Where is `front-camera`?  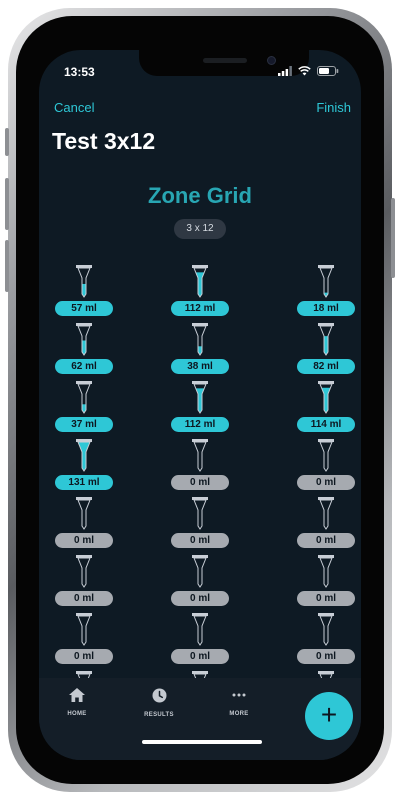 front-camera is located at coordinates (271, 60).